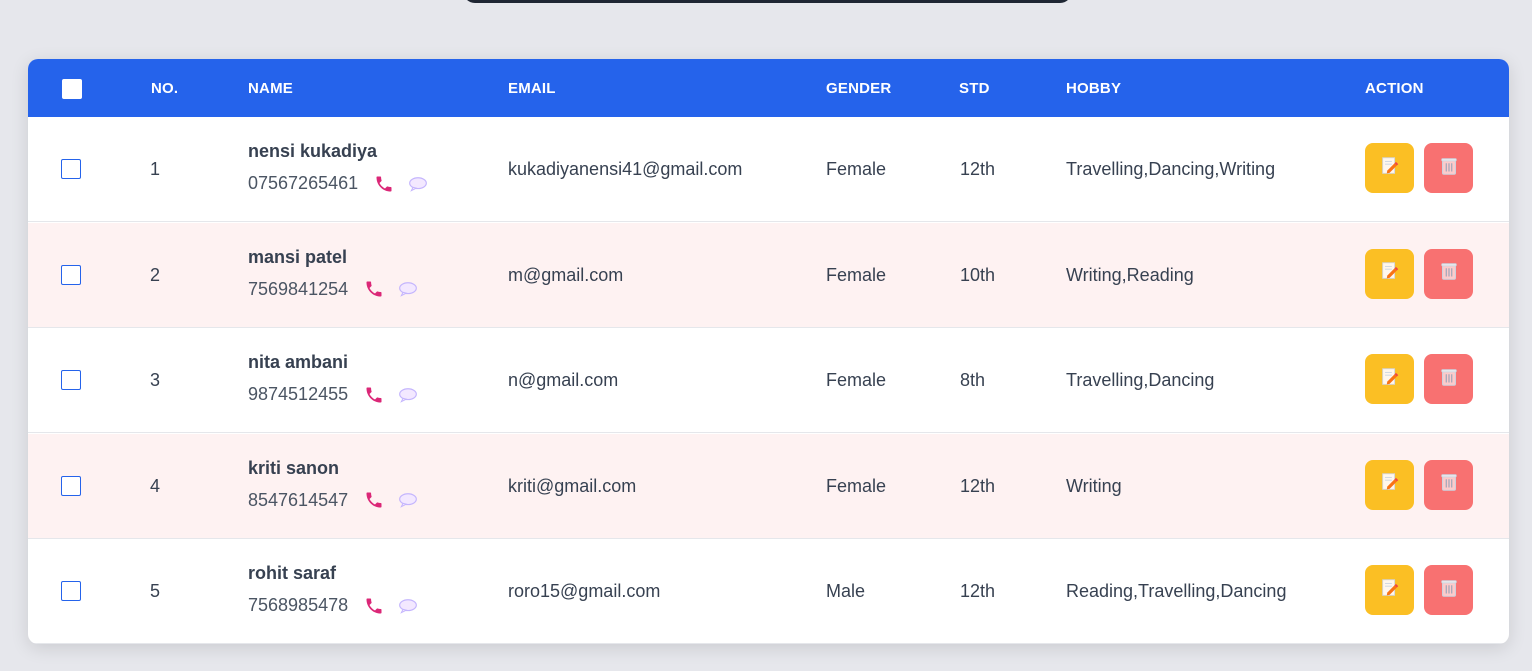 The height and width of the screenshot is (671, 1532). I want to click on student-name: kriti sanon, so click(294, 467).